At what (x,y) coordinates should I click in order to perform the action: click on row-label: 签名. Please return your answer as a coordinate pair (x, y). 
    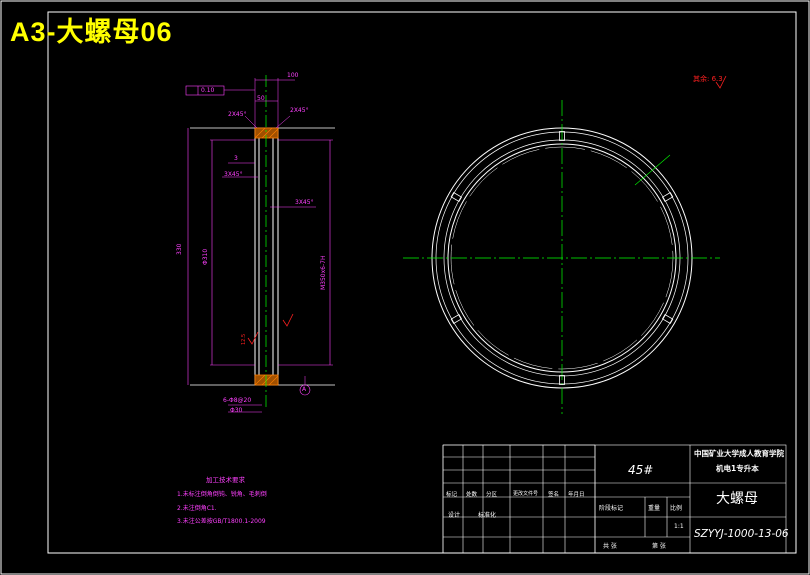
    Looking at the image, I should click on (554, 495).